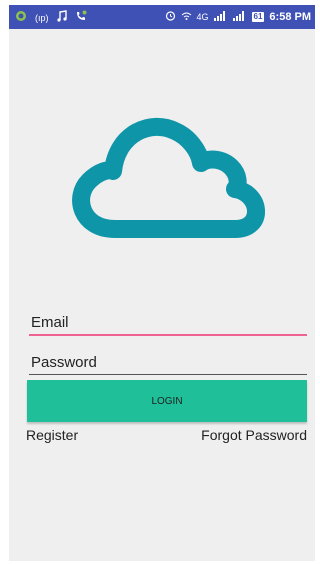 The image size is (320, 564). What do you see at coordinates (167, 401) in the screenshot?
I see `login-button: LOGIN` at bounding box center [167, 401].